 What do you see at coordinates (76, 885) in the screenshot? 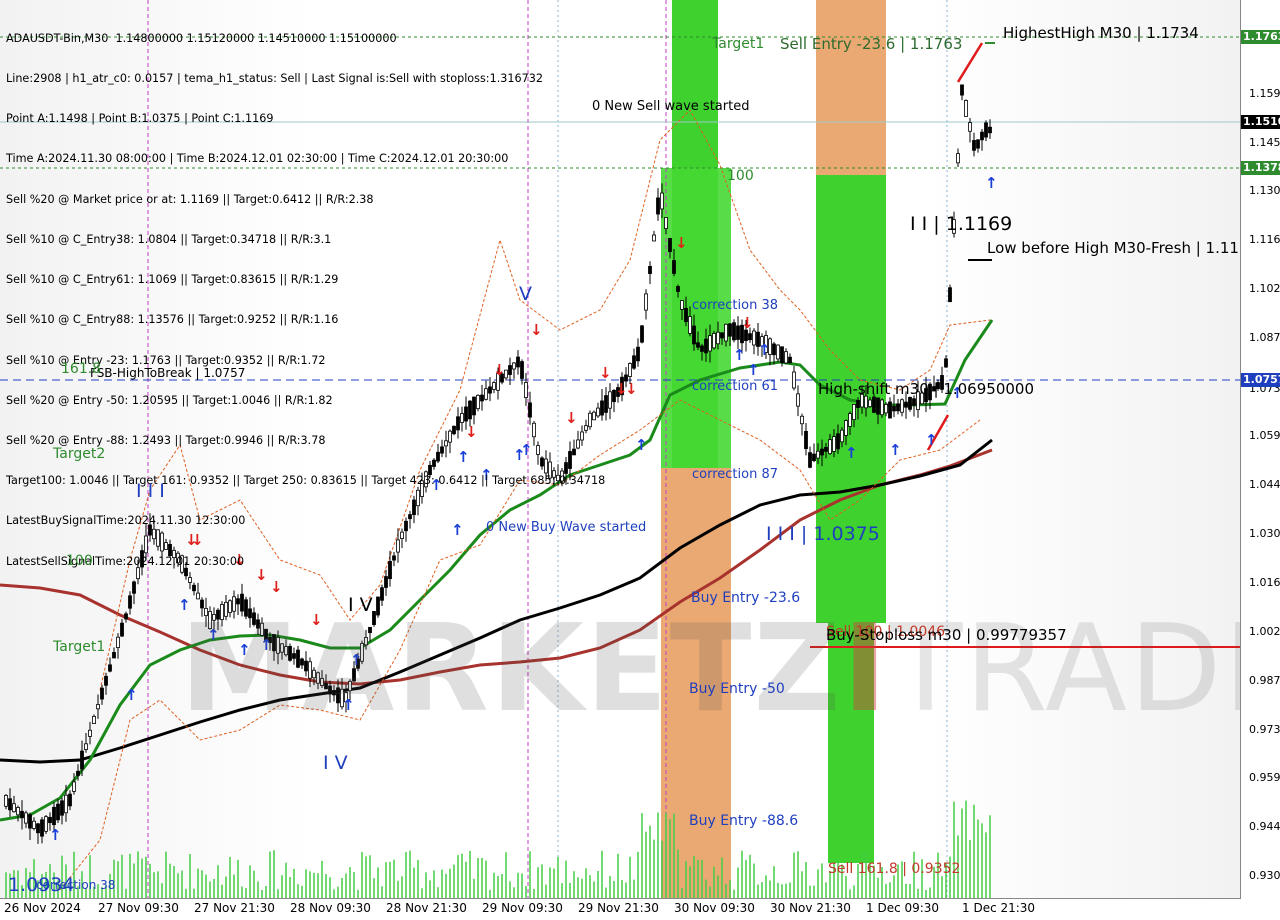
I see `label-correction-38-bottom: correction 38` at bounding box center [76, 885].